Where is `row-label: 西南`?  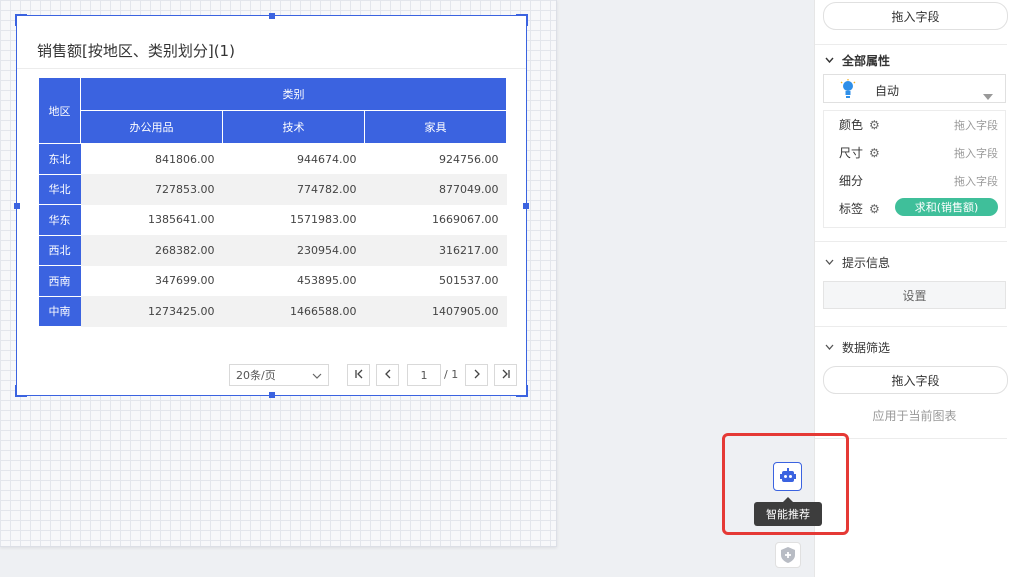
row-label: 西南 is located at coordinates (59, 281).